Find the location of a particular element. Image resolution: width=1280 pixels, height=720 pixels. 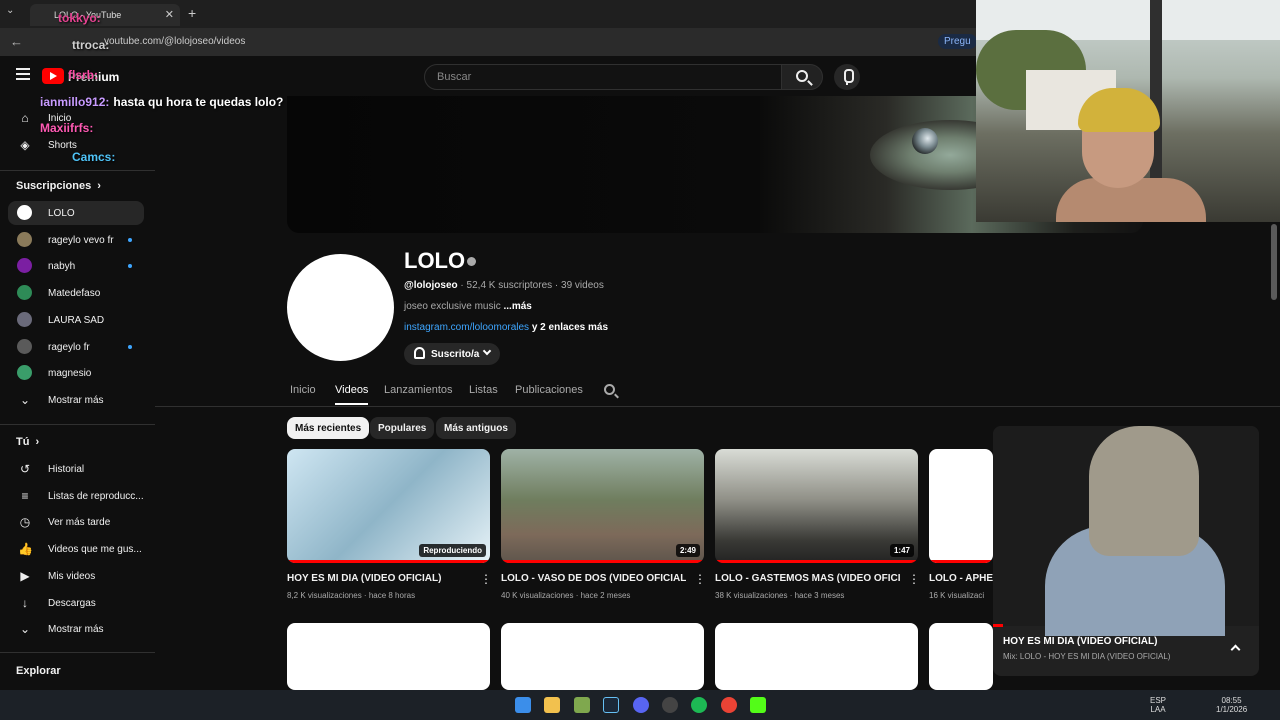

sidebar-item-downloads: ↓ Descargas is located at coordinates (76, 603).